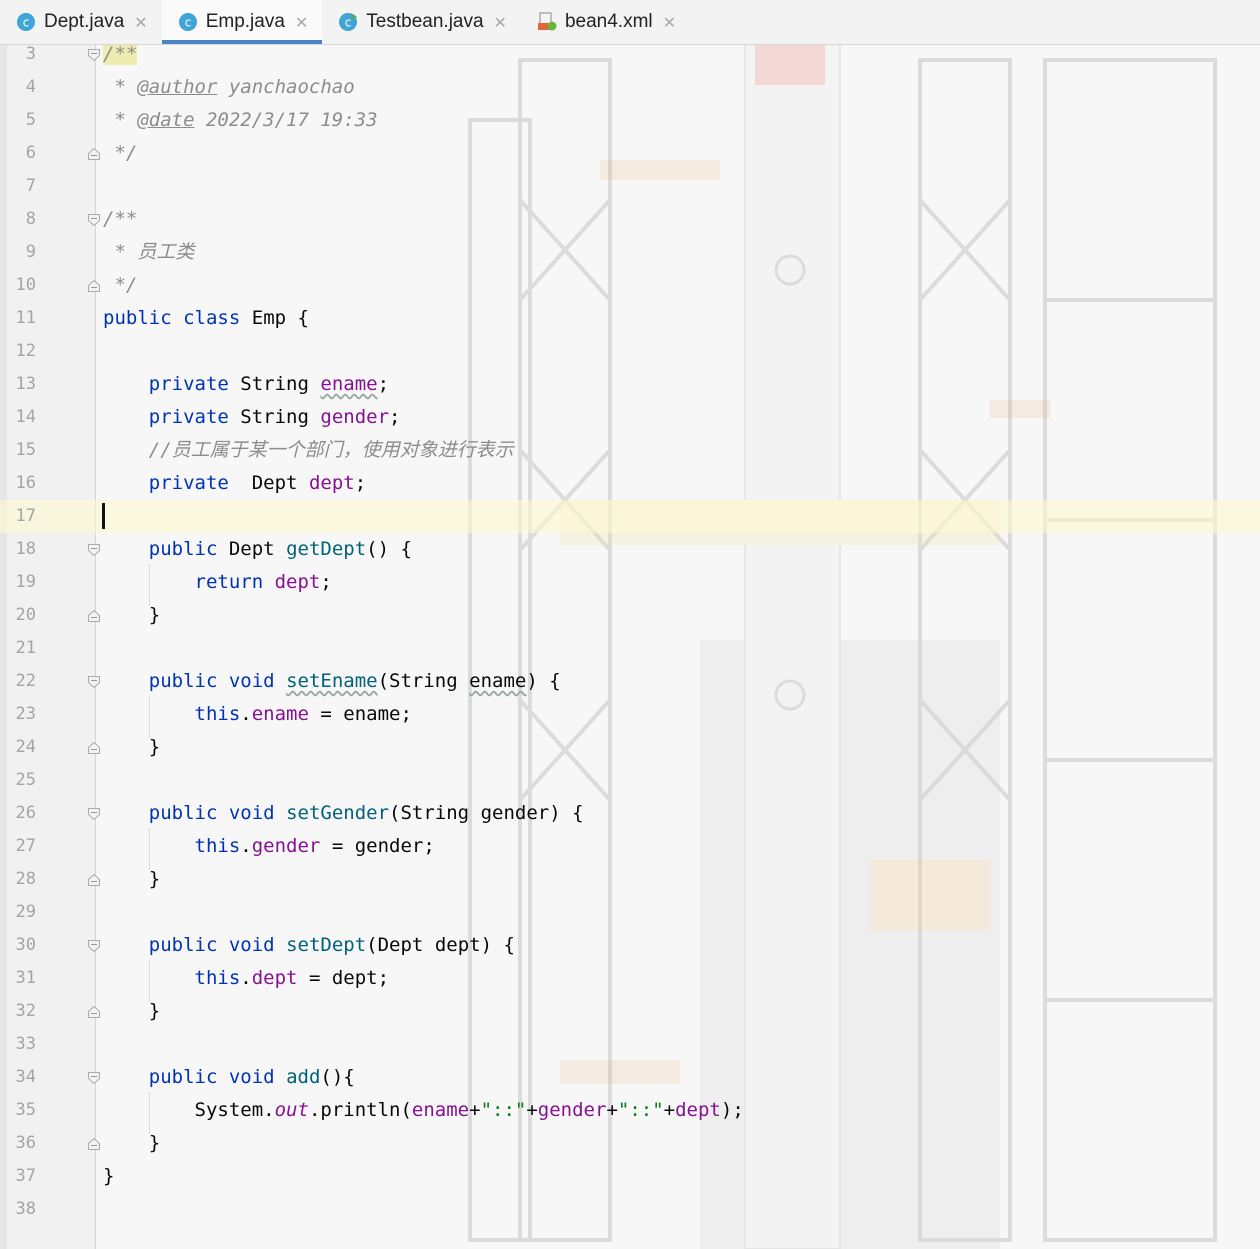  Describe the element at coordinates (103, 516) in the screenshot. I see `text-caret` at that location.